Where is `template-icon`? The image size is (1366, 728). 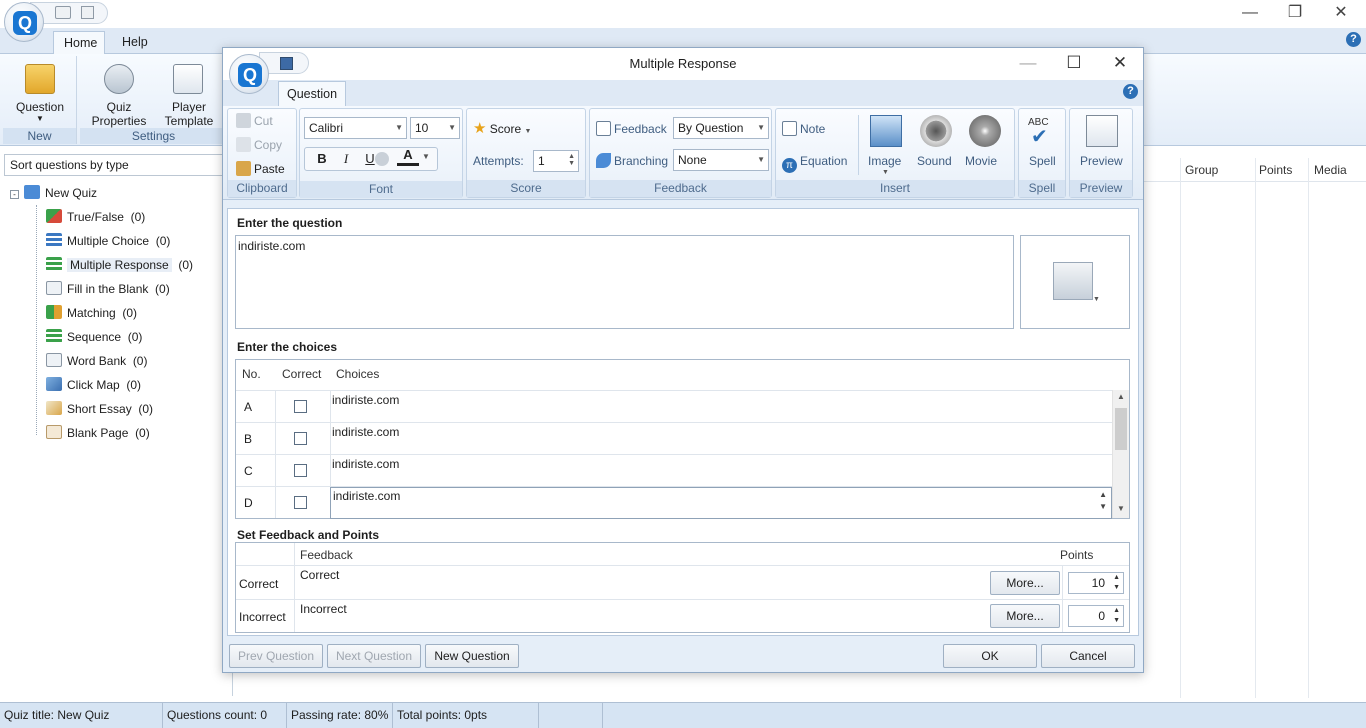
template-icon is located at coordinates (188, 79).